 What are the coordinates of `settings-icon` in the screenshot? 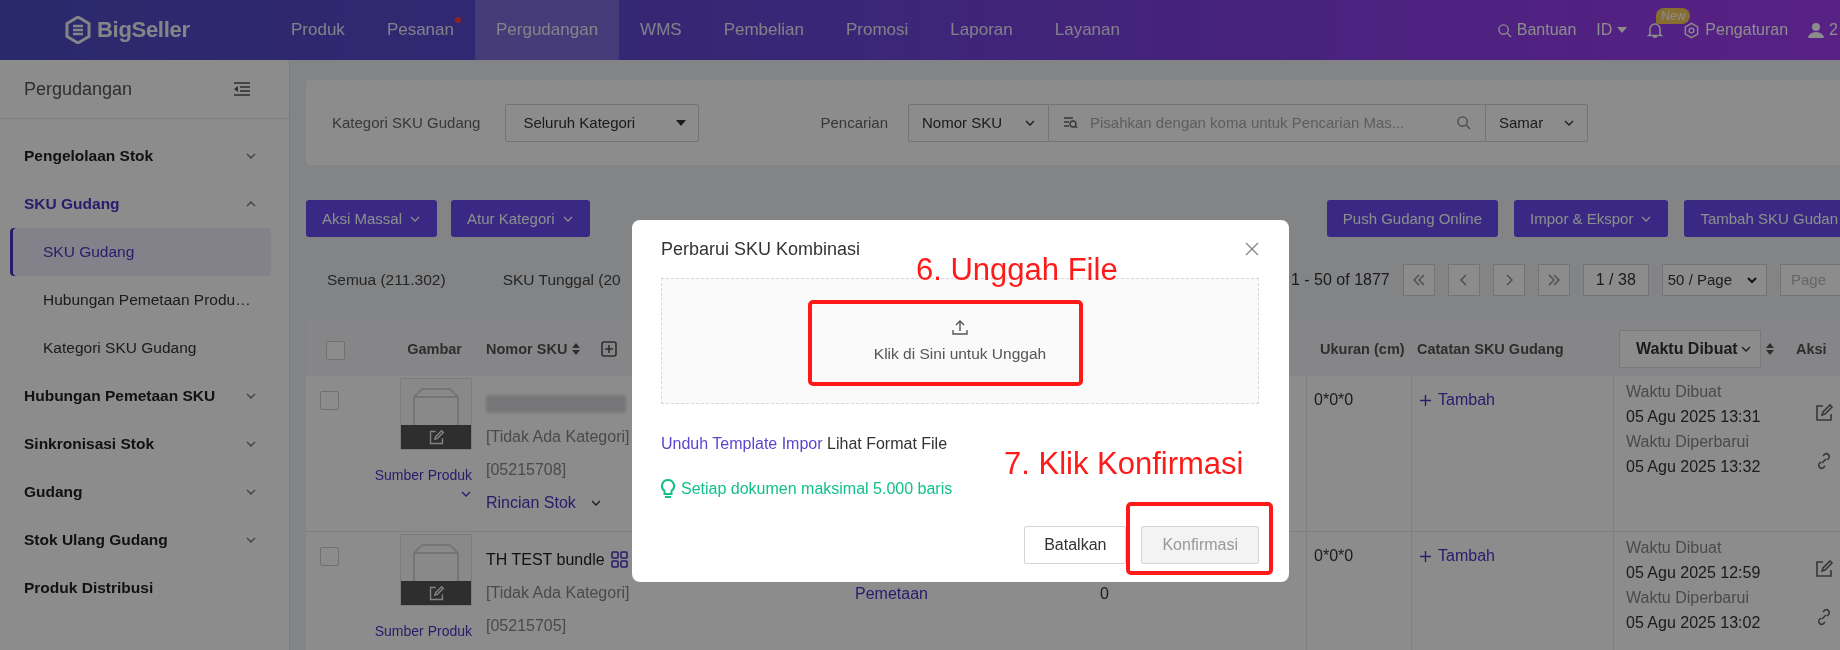 It's located at (1692, 30).